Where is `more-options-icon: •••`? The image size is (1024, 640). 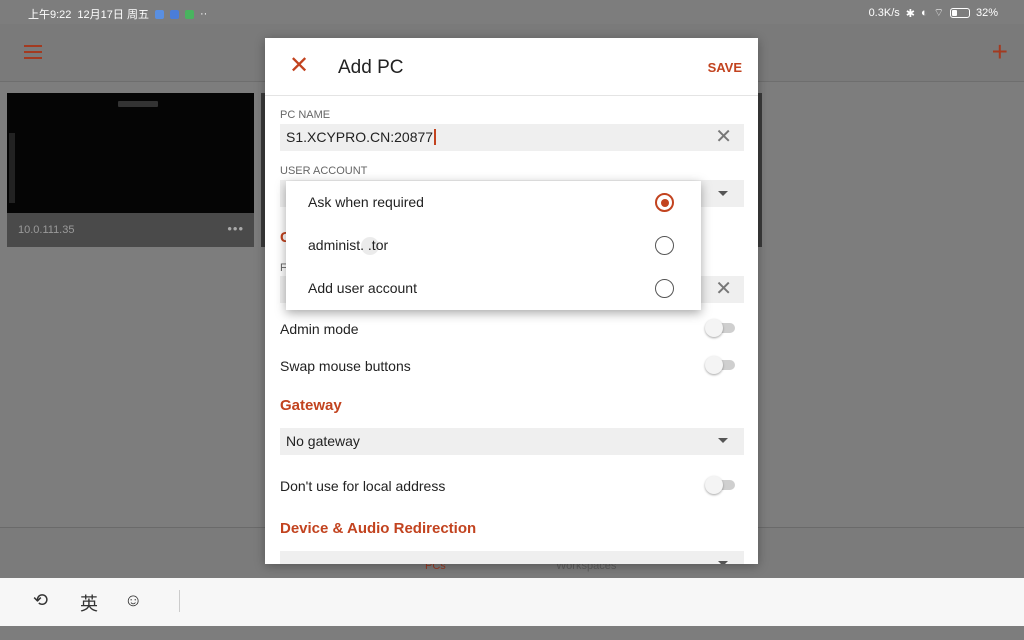 more-options-icon: ••• is located at coordinates (235, 228).